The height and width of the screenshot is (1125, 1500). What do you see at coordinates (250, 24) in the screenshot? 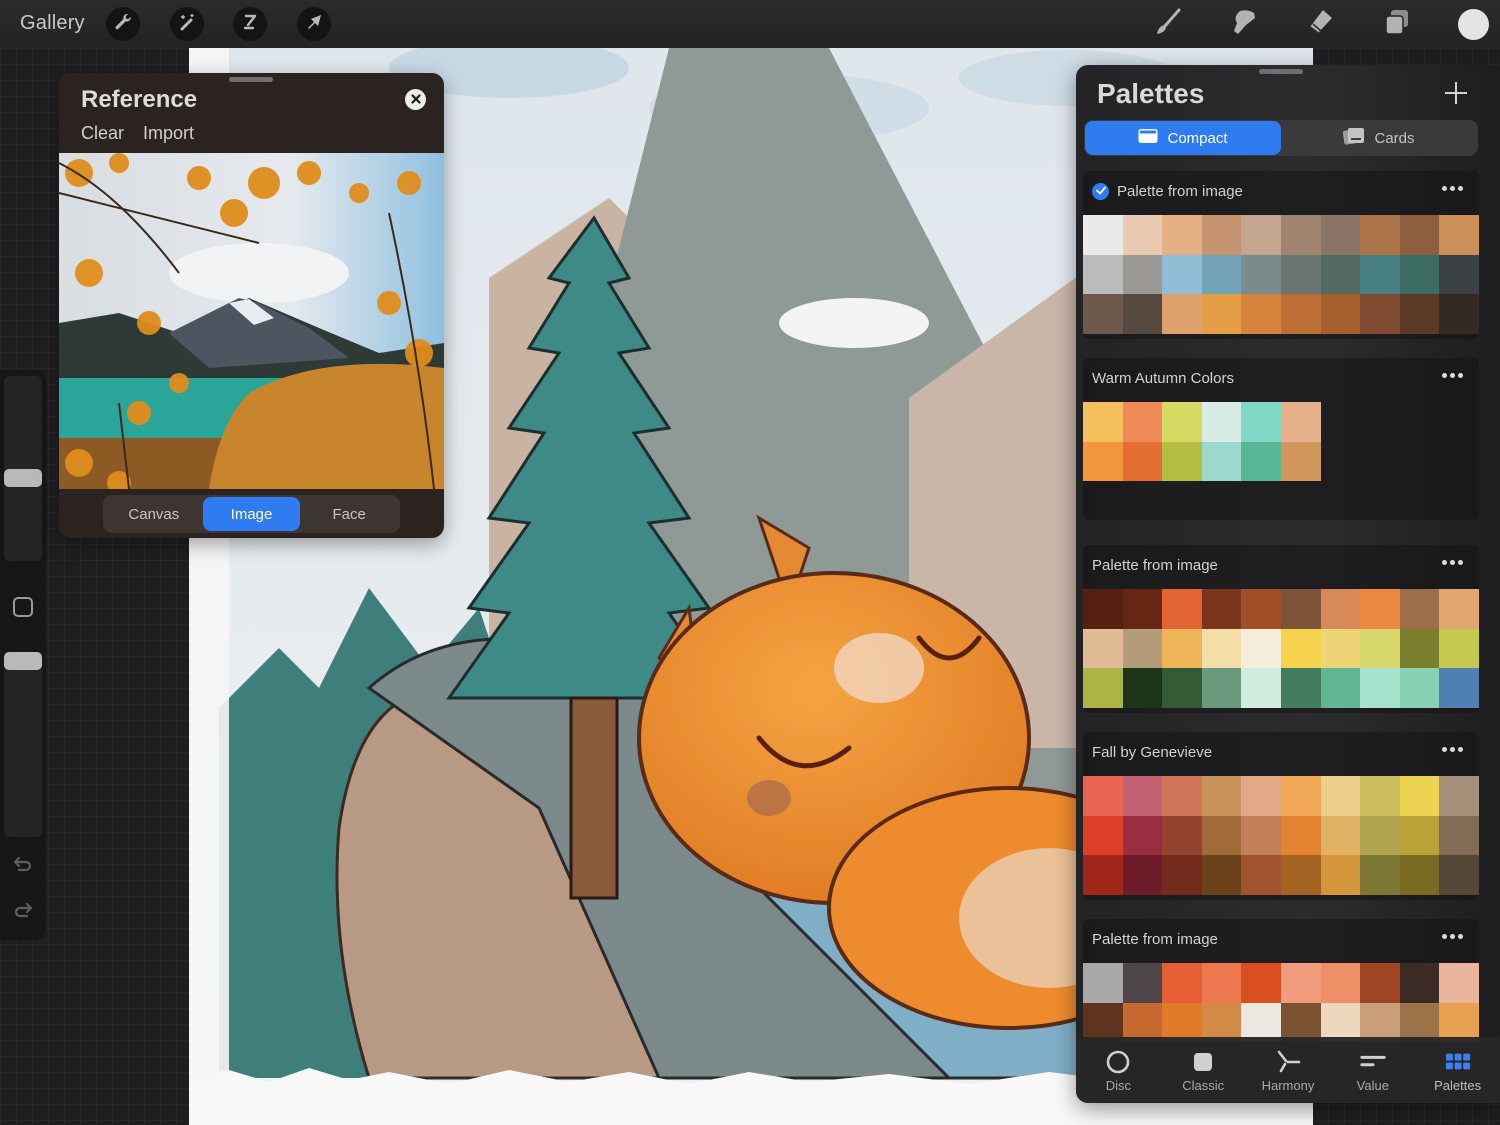
I see `selection-button` at bounding box center [250, 24].